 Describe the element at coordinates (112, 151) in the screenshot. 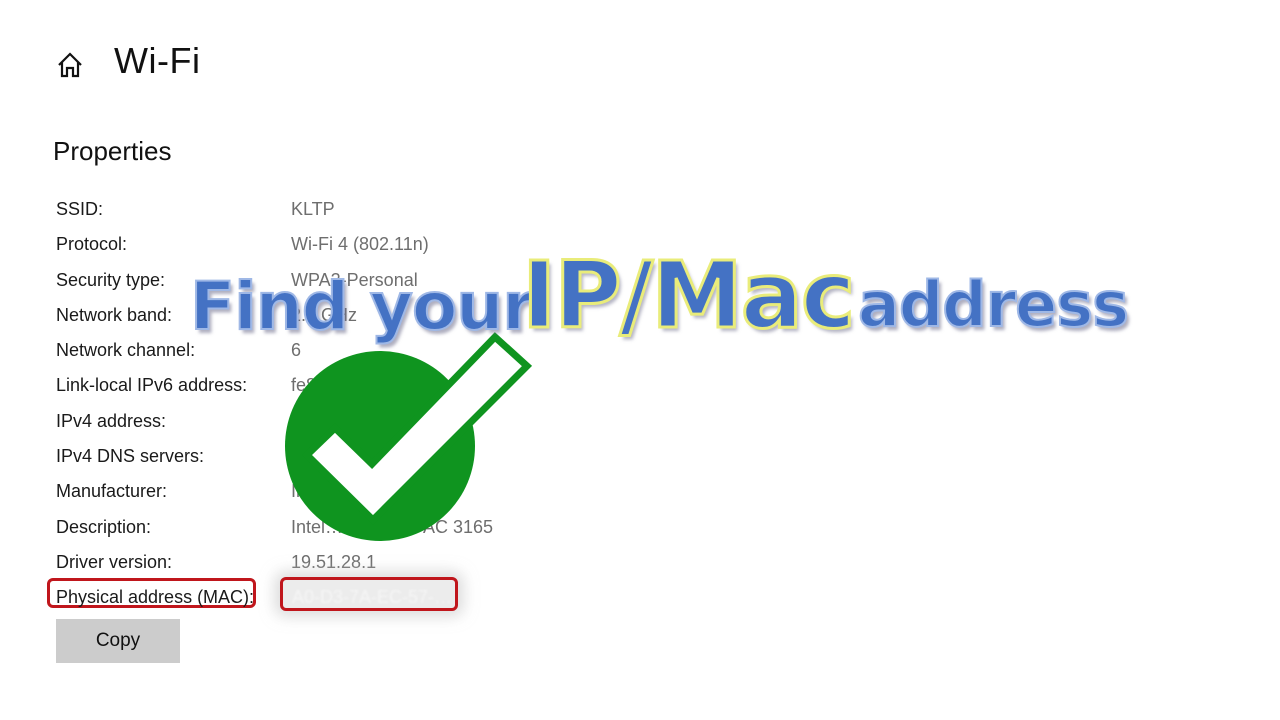

I see `section-title: Properties` at that location.